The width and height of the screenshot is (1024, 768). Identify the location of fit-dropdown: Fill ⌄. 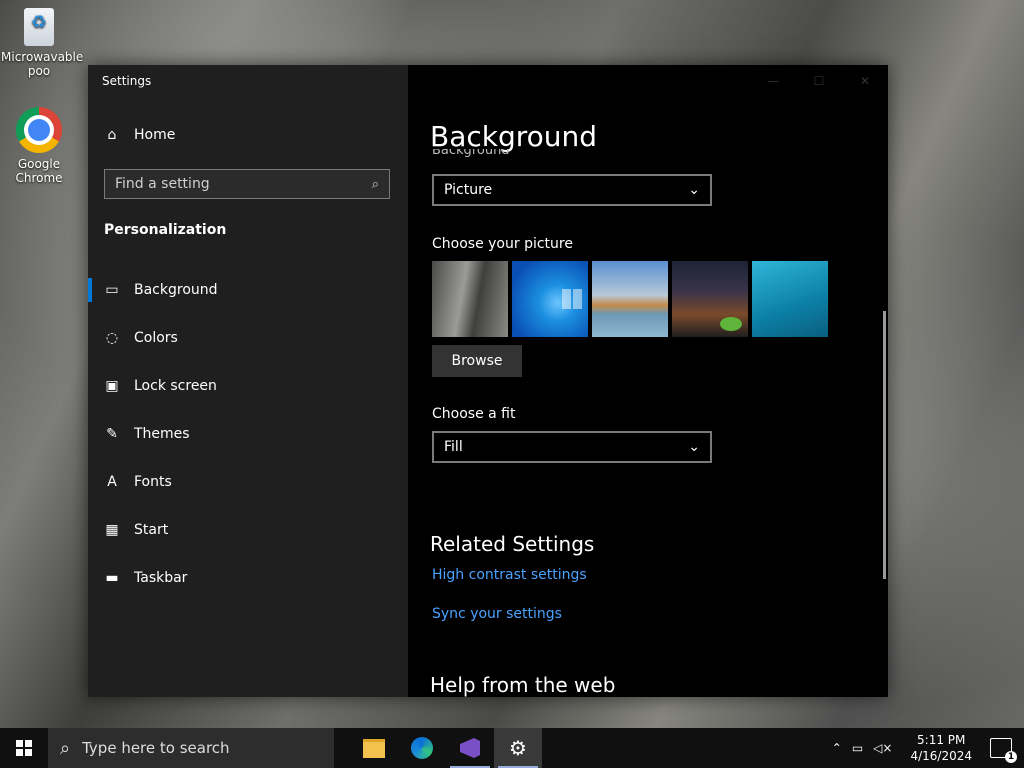
(572, 447).